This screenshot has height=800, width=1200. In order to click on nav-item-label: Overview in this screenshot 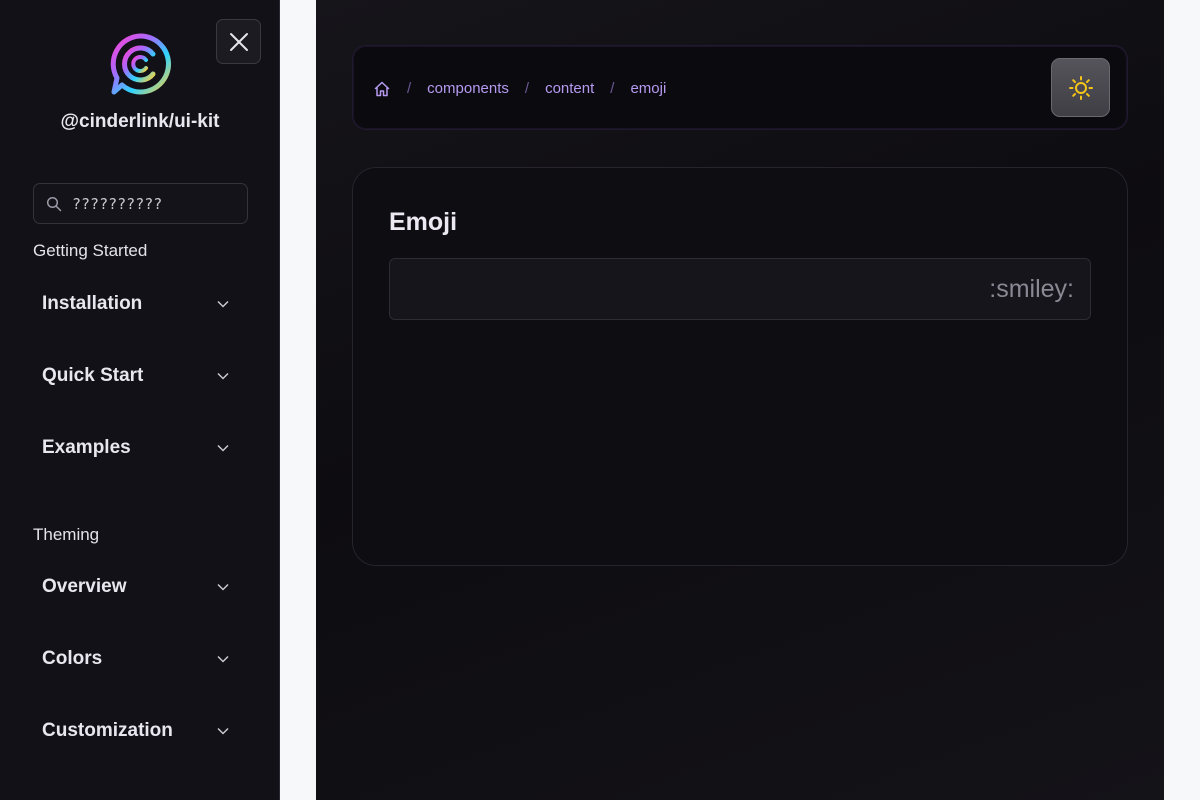, I will do `click(84, 586)`.